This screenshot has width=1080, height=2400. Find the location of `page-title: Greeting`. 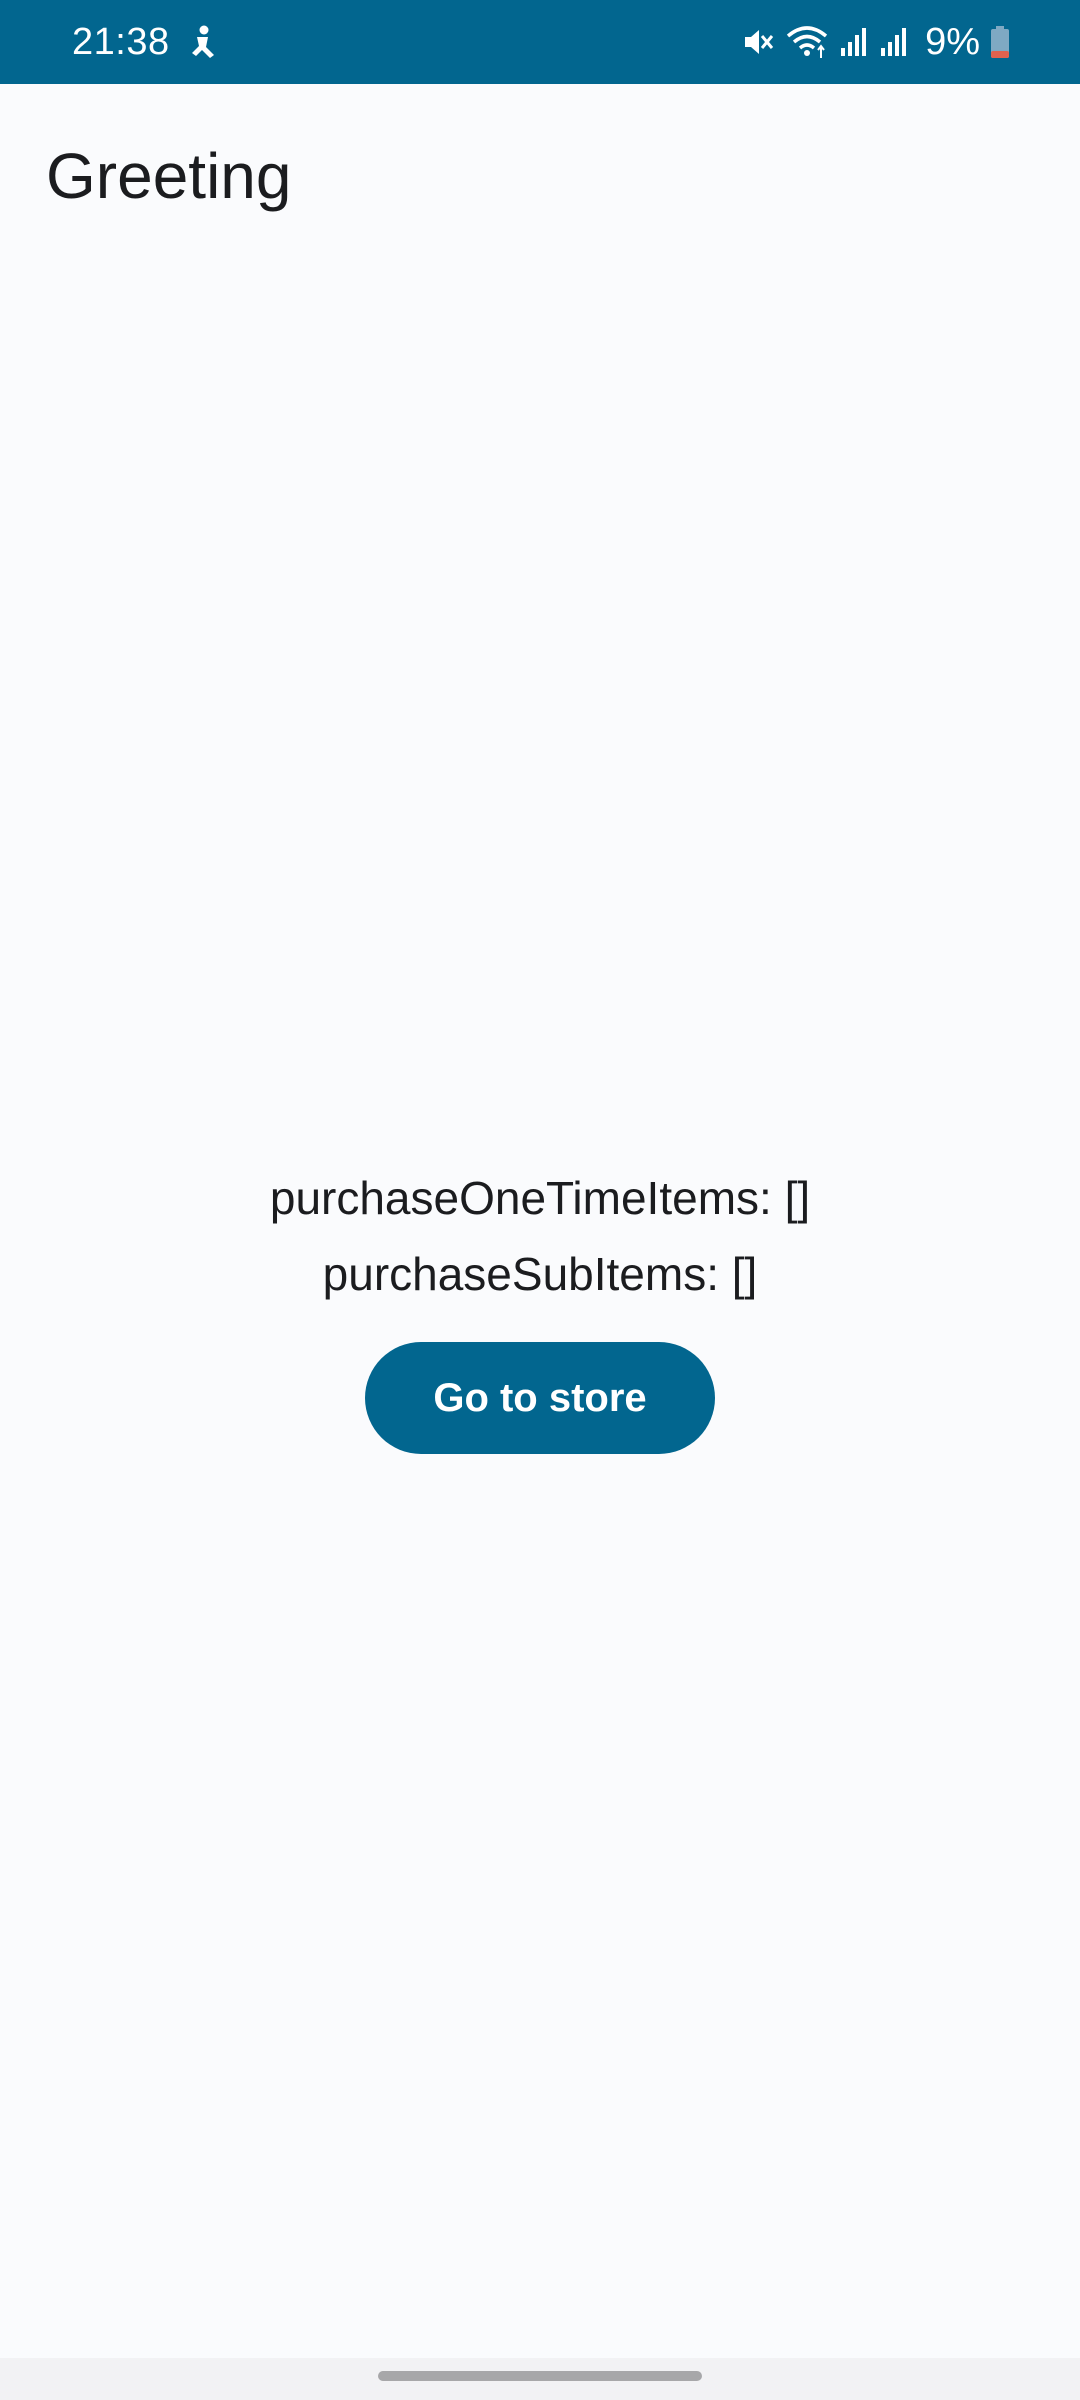

page-title: Greeting is located at coordinates (169, 176).